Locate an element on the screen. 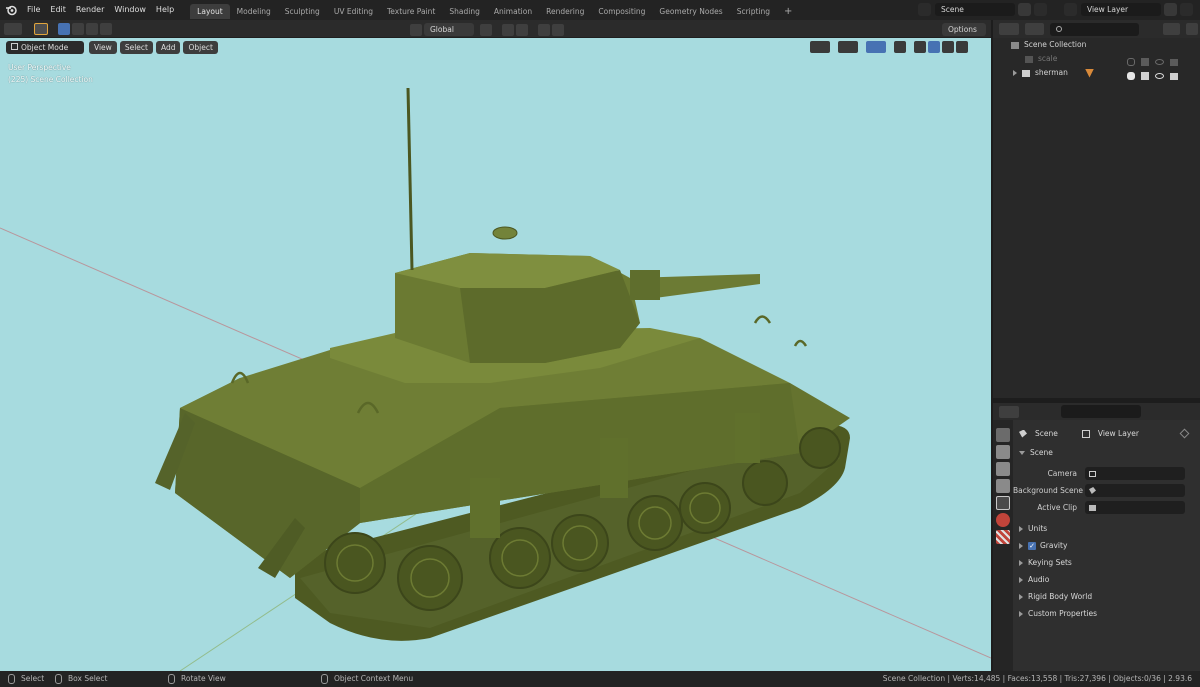  xray-icon is located at coordinates (900, 47).